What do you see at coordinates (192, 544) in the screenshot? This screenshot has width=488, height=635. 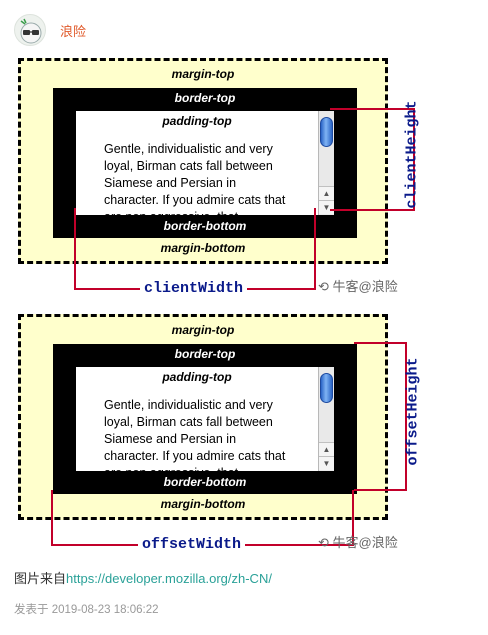 I see `offset-width-label: offsetWidth` at bounding box center [192, 544].